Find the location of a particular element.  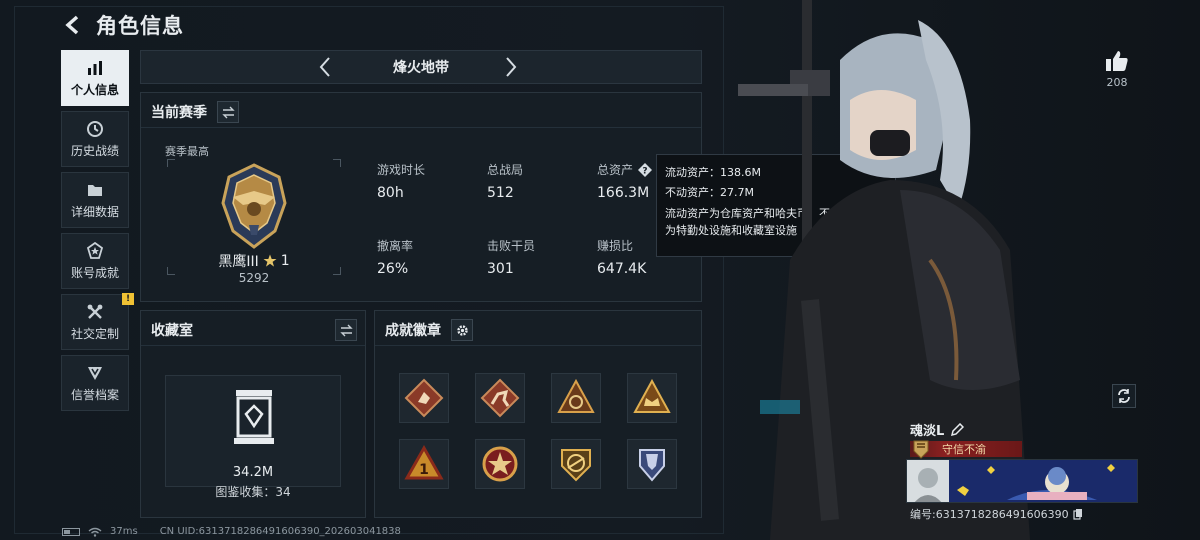

collection-count: 图鉴收集：34 is located at coordinates (253, 492).